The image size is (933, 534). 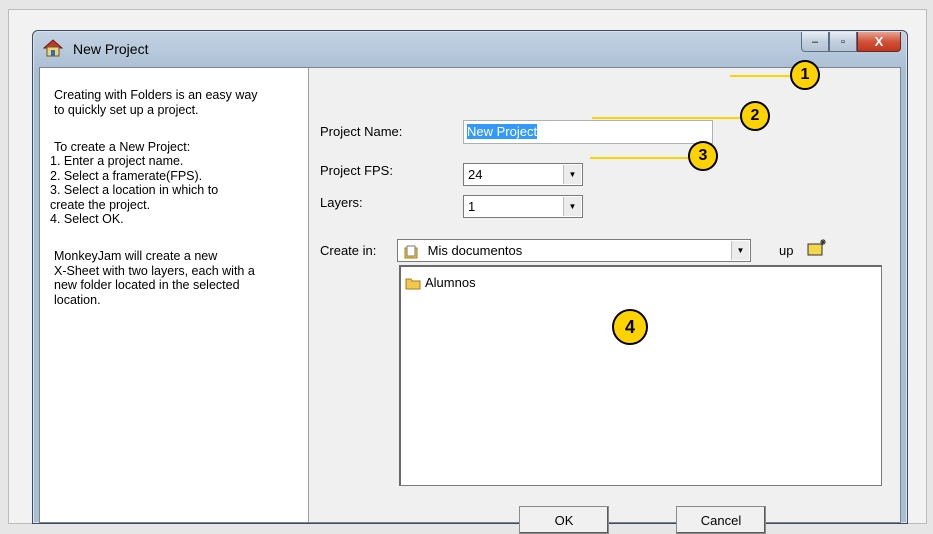 I want to click on list-item: Alumnos, so click(x=440, y=282).